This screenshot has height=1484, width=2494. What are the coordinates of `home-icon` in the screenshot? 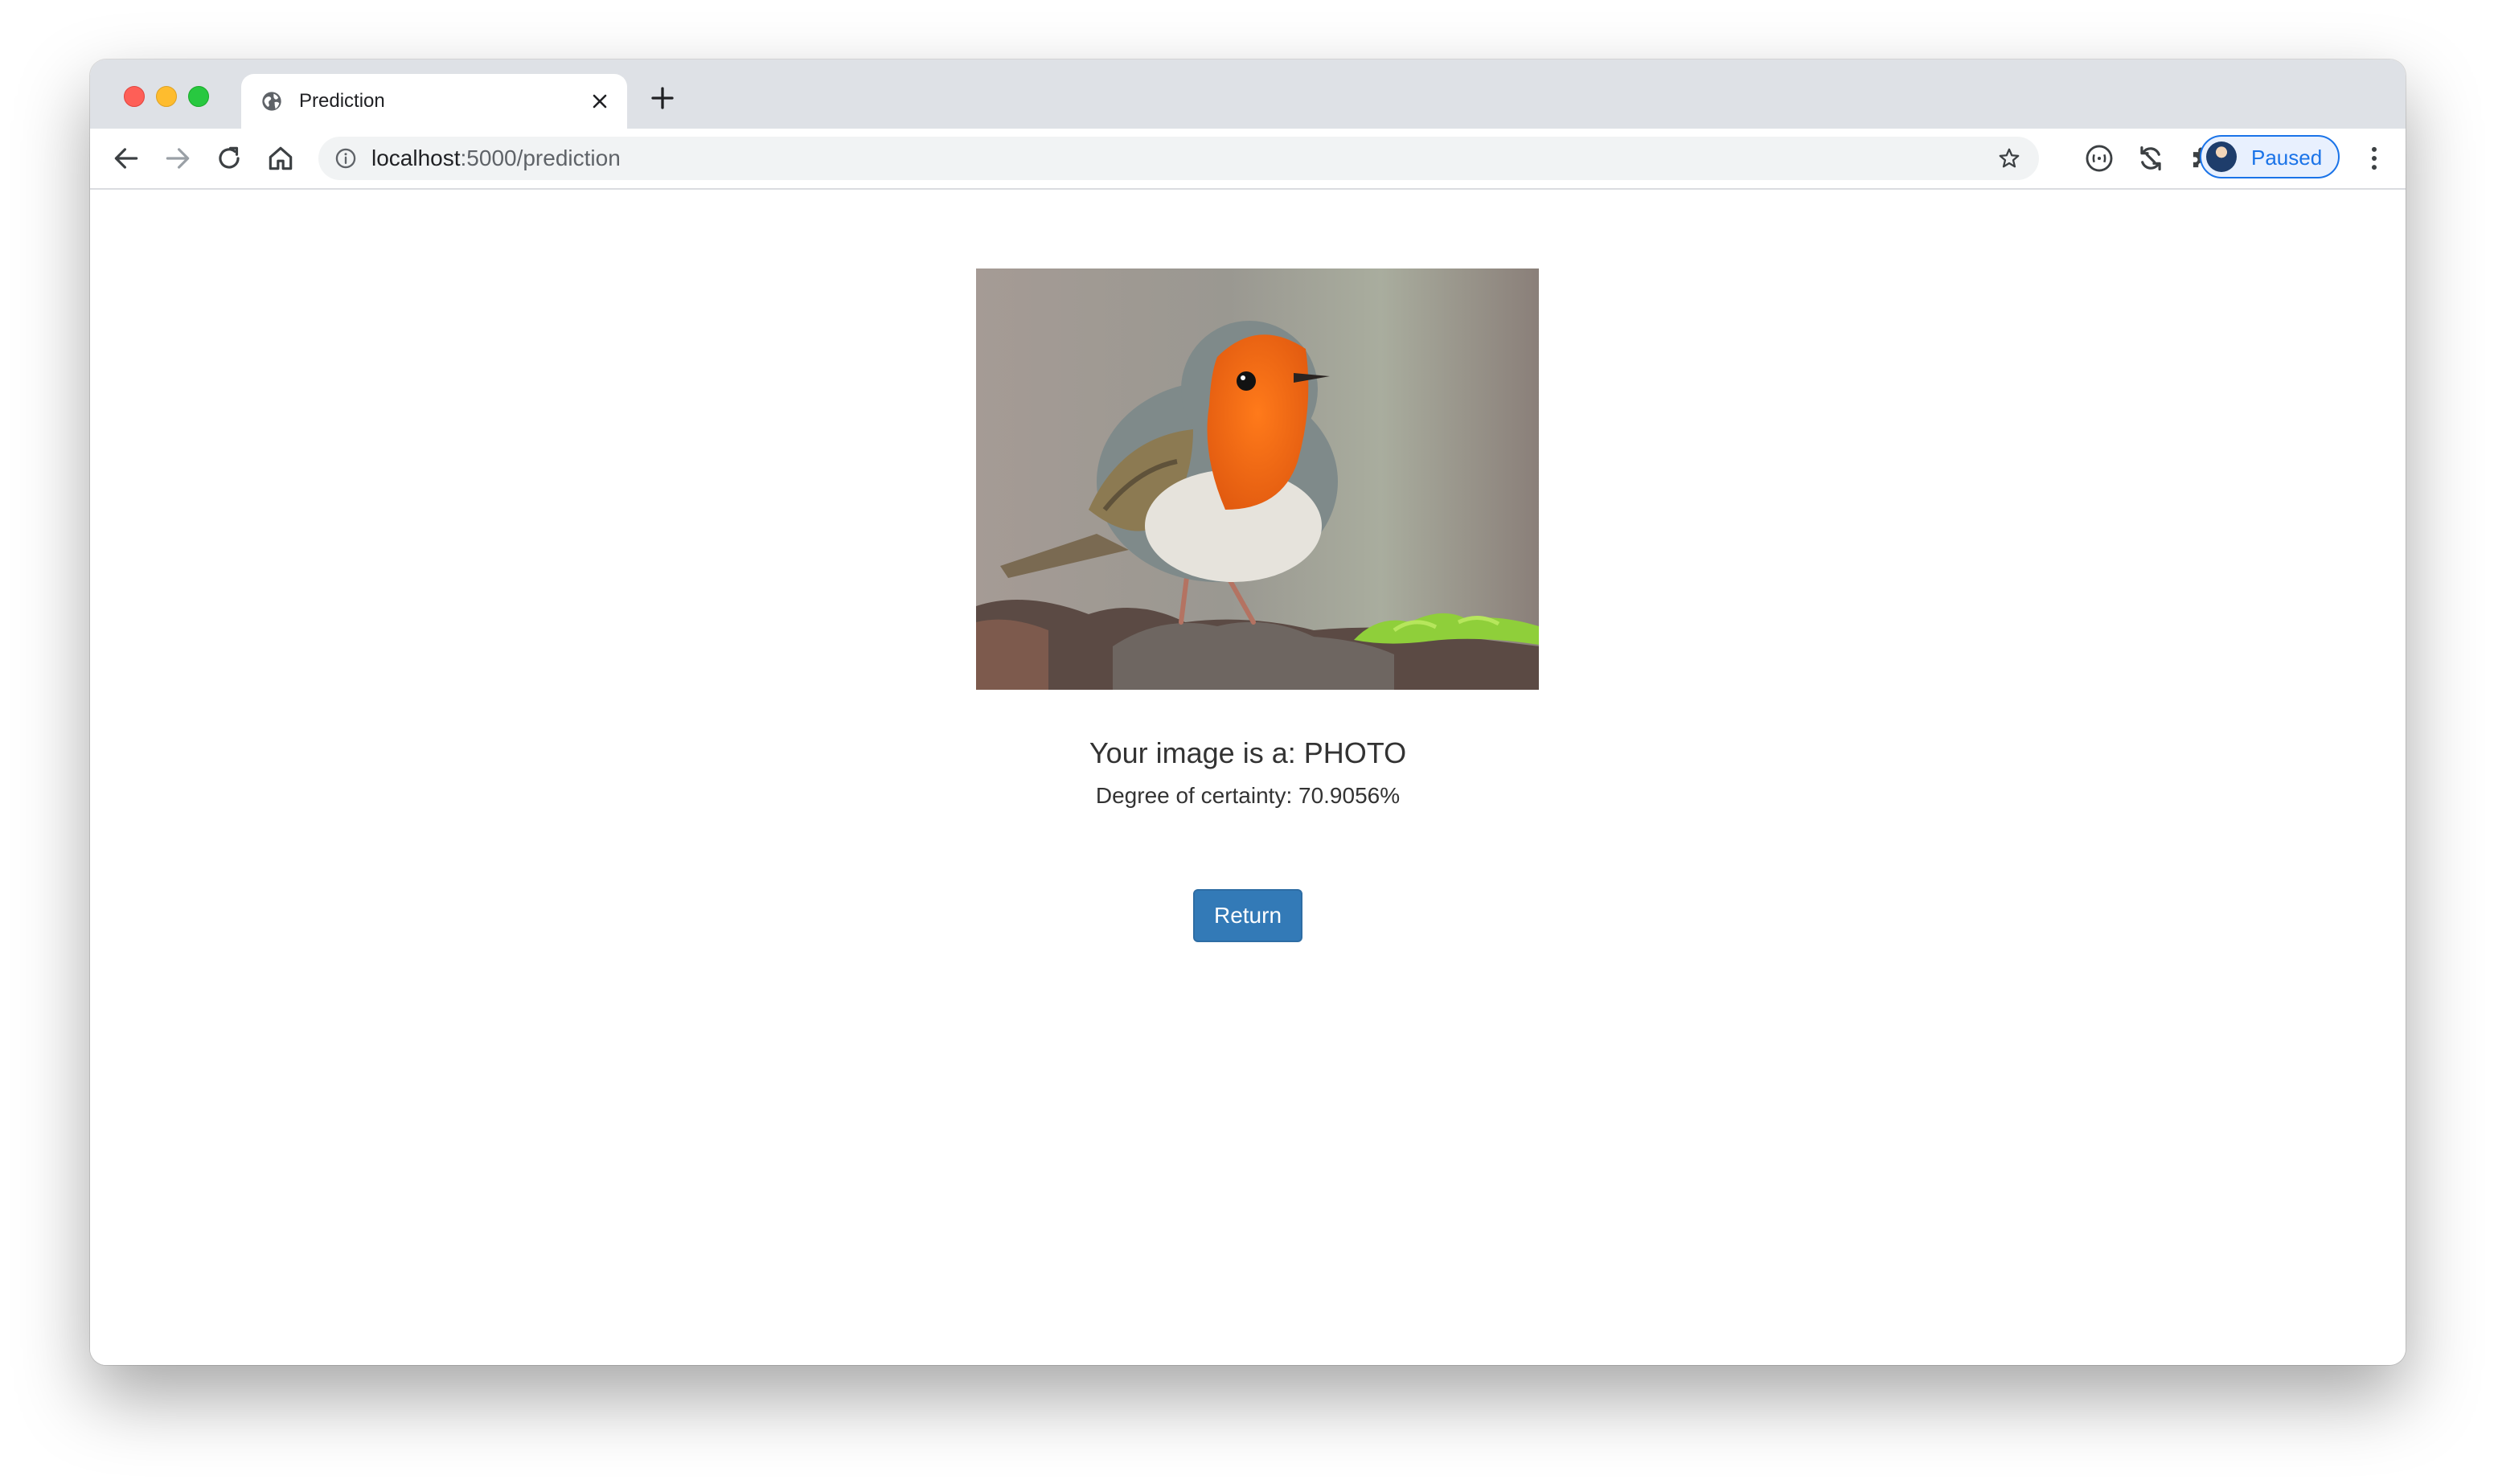 It's located at (280, 159).